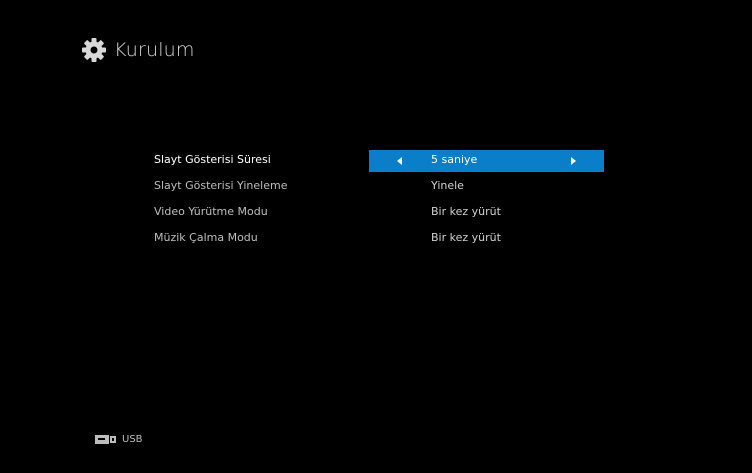 This screenshot has width=752, height=473. I want to click on setting-label: Müzik Çalma Modu, so click(206, 237).